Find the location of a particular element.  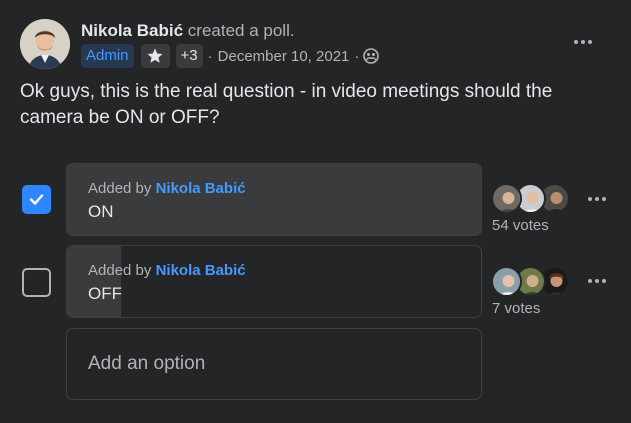

post-more-options-button is located at coordinates (583, 42).